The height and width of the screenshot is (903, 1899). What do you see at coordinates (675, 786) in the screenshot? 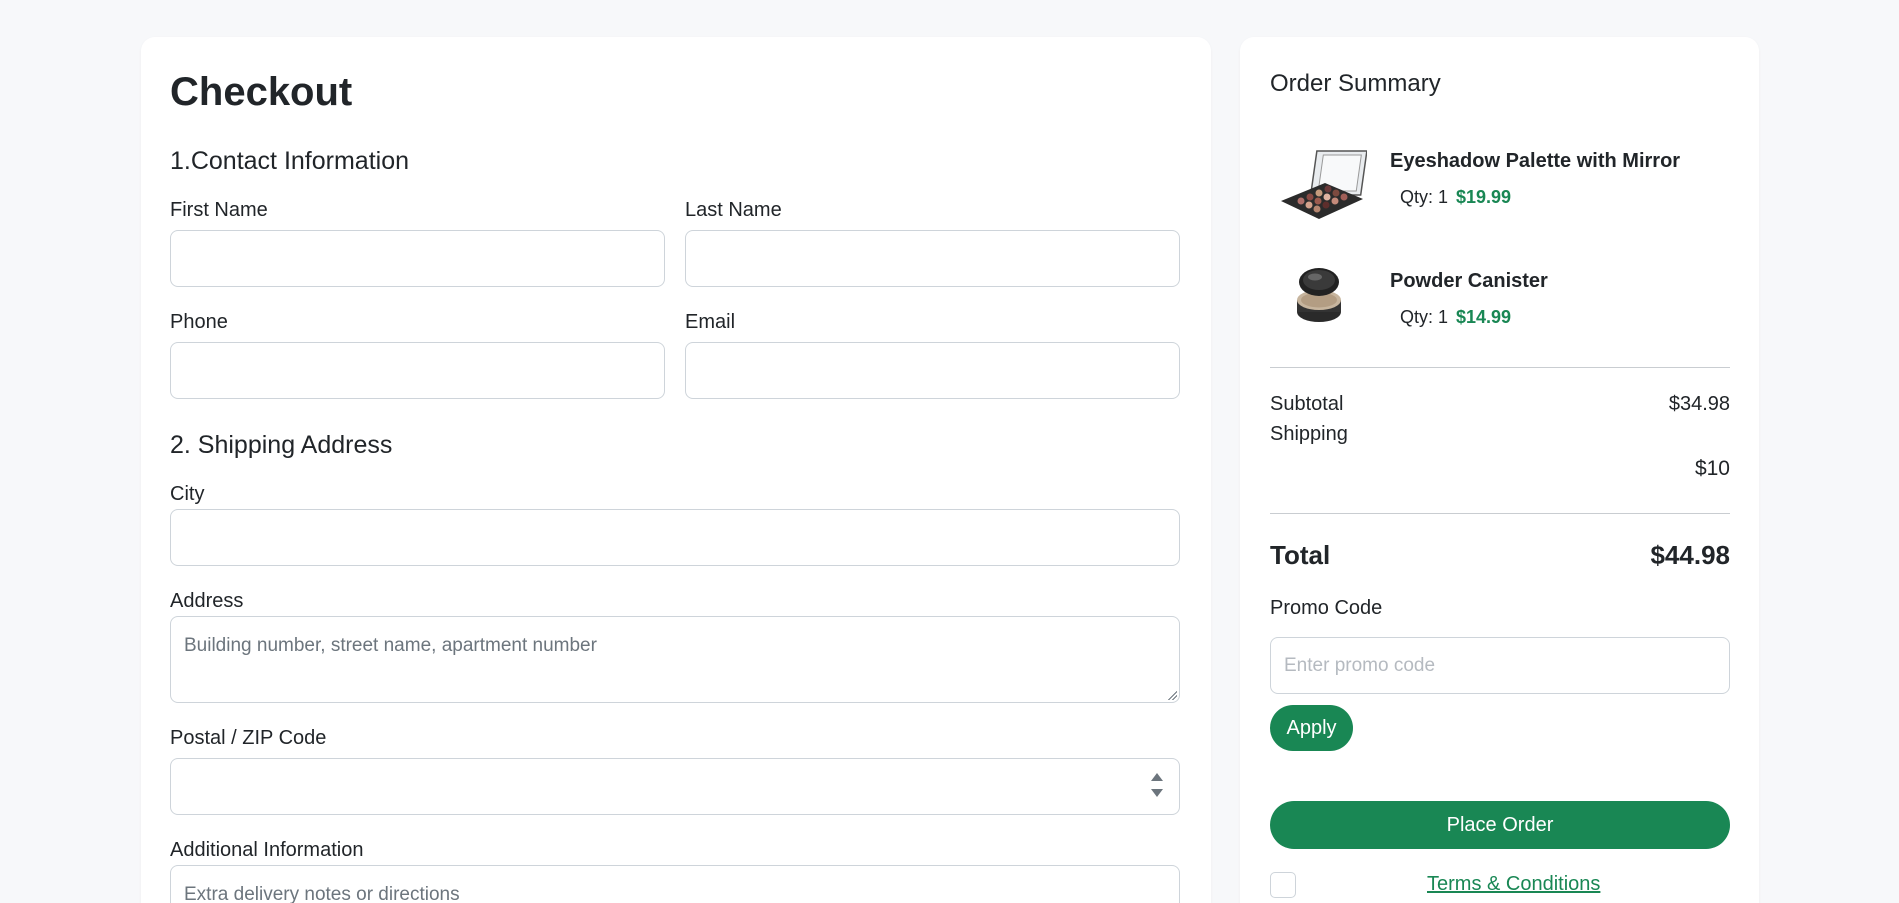
I see `postal-code-input` at bounding box center [675, 786].